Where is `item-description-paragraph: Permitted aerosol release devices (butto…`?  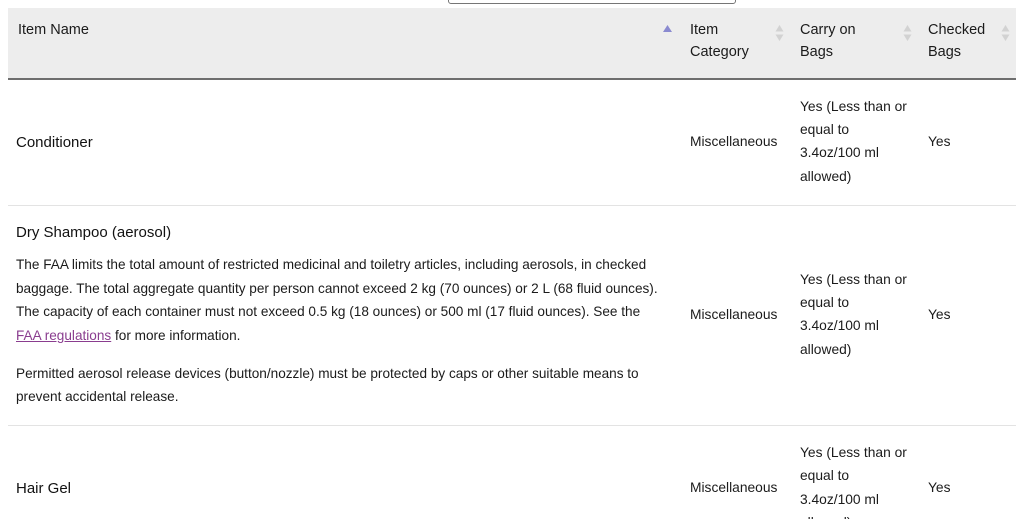
item-description-paragraph: Permitted aerosol release devices (butto… is located at coordinates (341, 385).